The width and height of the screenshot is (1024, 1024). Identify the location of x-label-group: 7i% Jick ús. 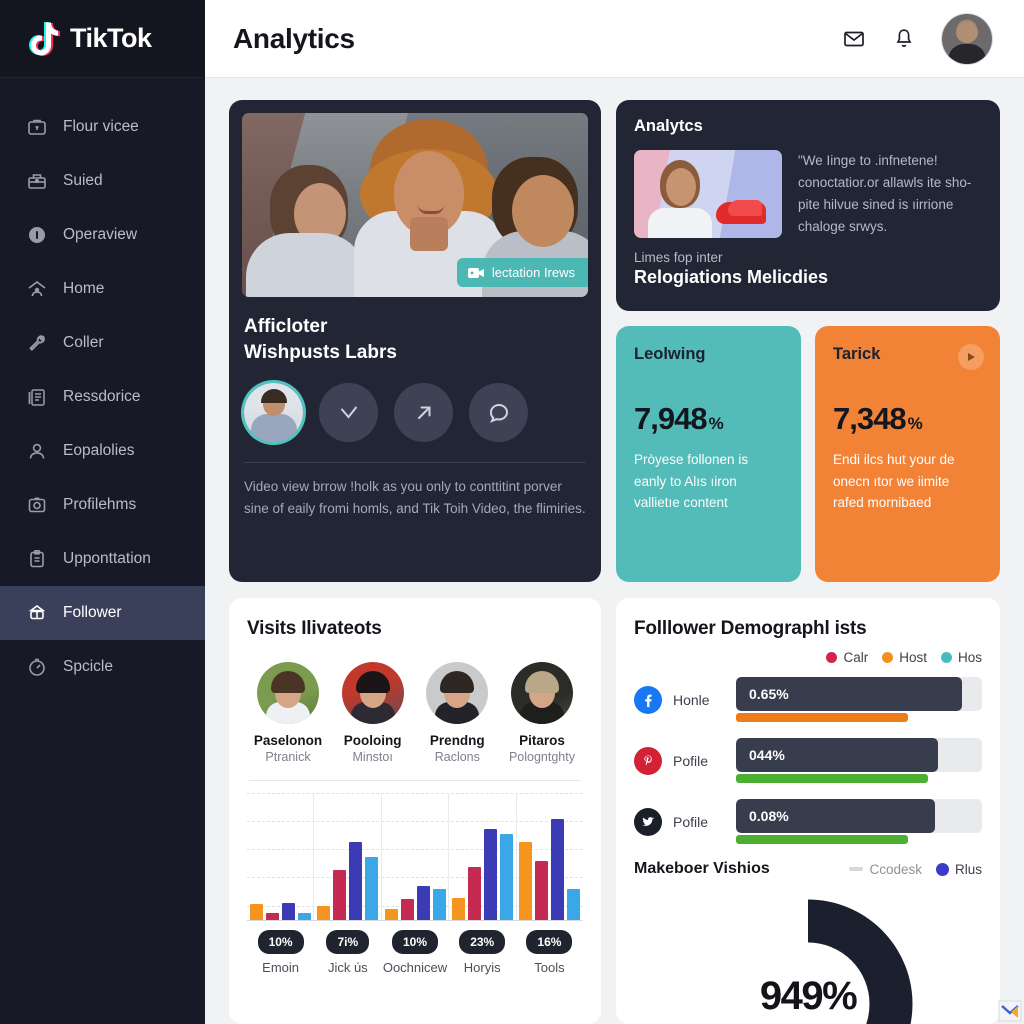
(347, 952).